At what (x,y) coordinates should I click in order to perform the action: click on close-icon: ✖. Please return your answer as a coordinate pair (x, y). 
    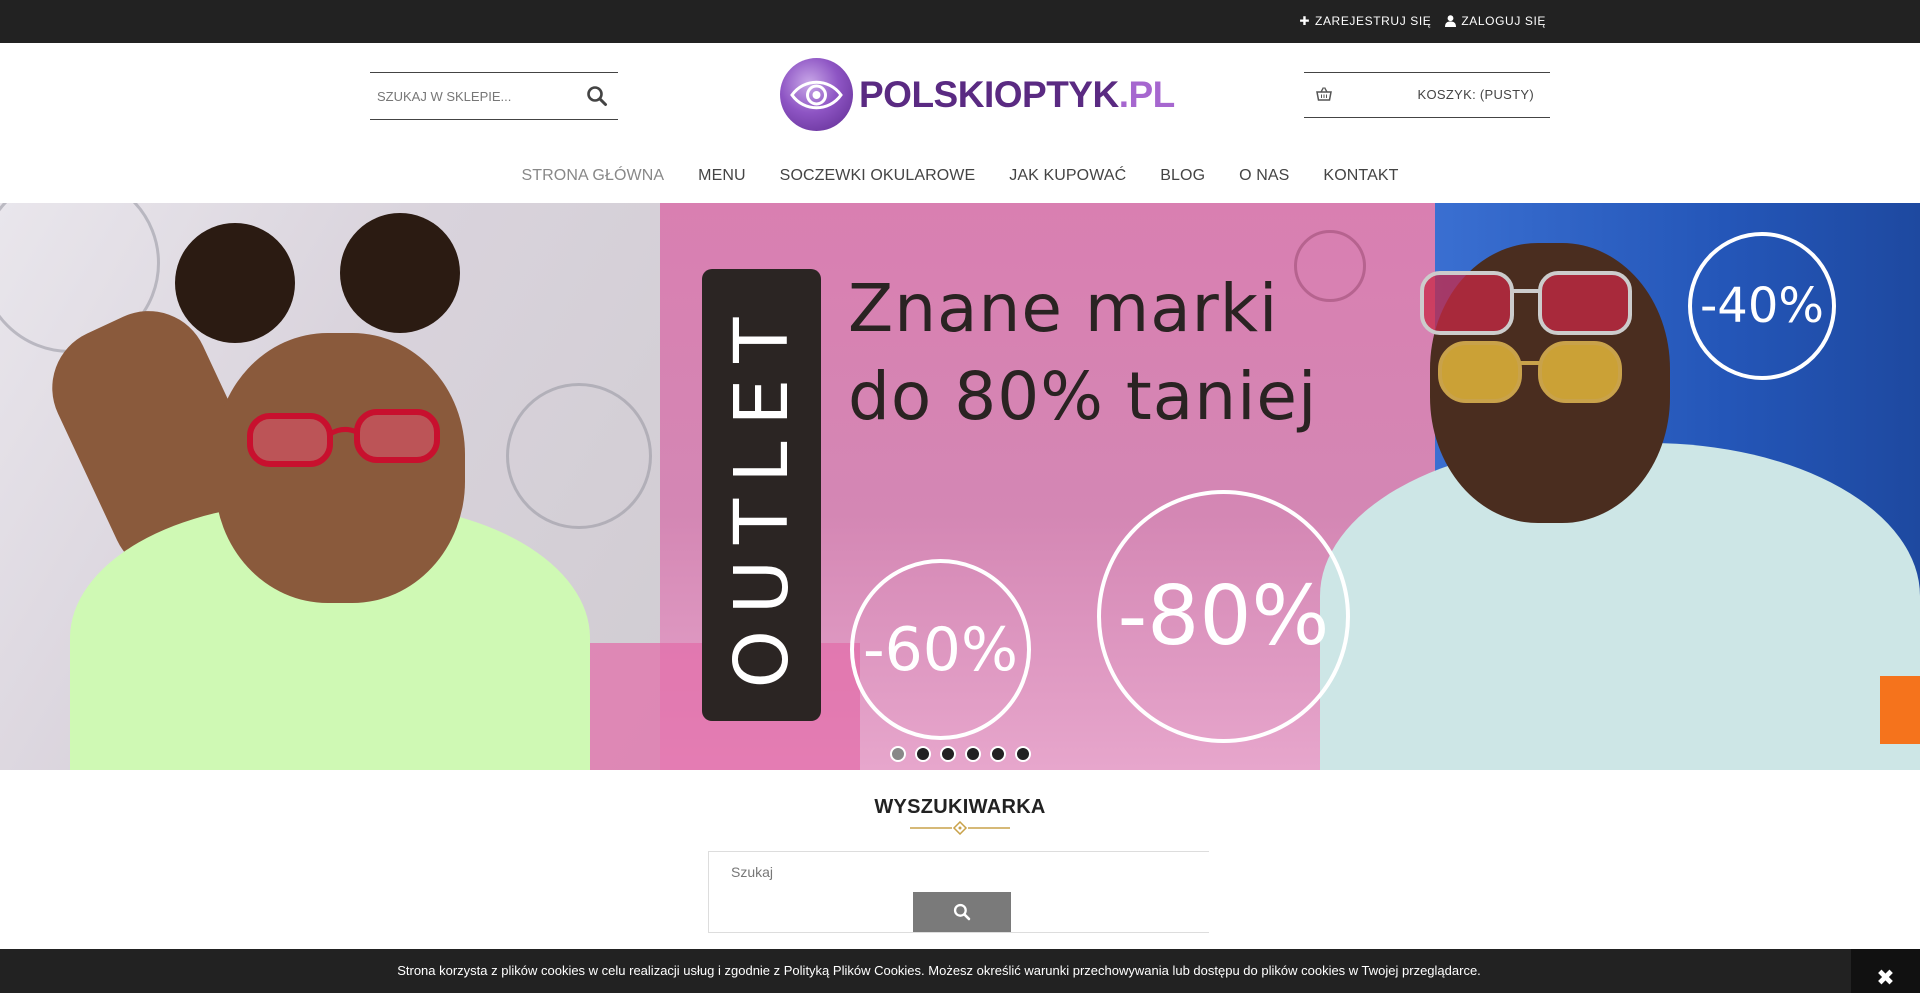
    Looking at the image, I should click on (1885, 971).